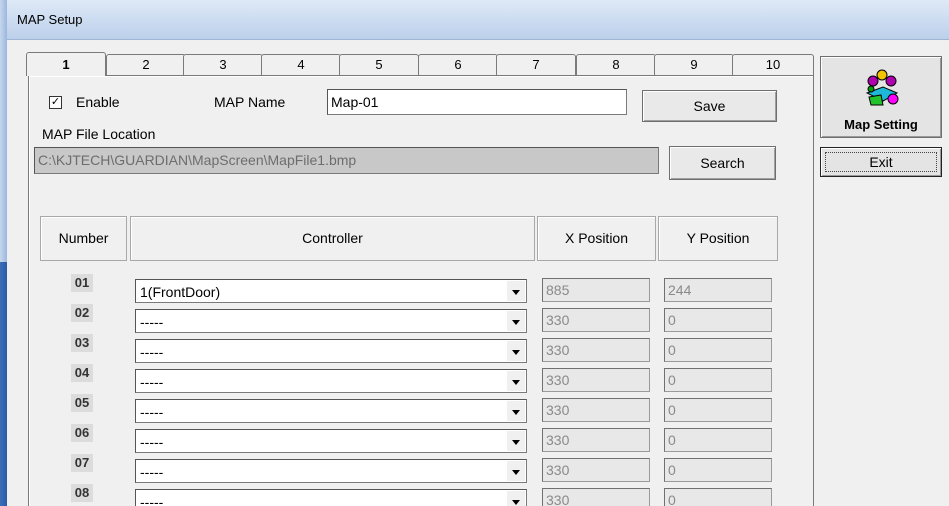 The width and height of the screenshot is (949, 506). What do you see at coordinates (146, 64) in the screenshot?
I see `tab-2: 2` at bounding box center [146, 64].